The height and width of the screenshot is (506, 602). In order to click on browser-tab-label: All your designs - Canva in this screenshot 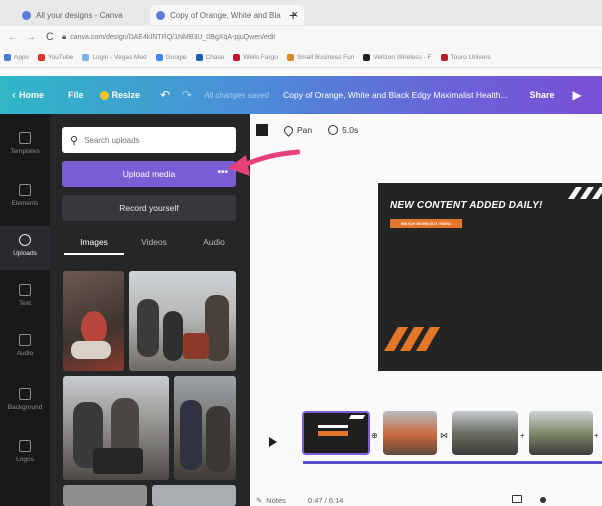, I will do `click(79, 15)`.